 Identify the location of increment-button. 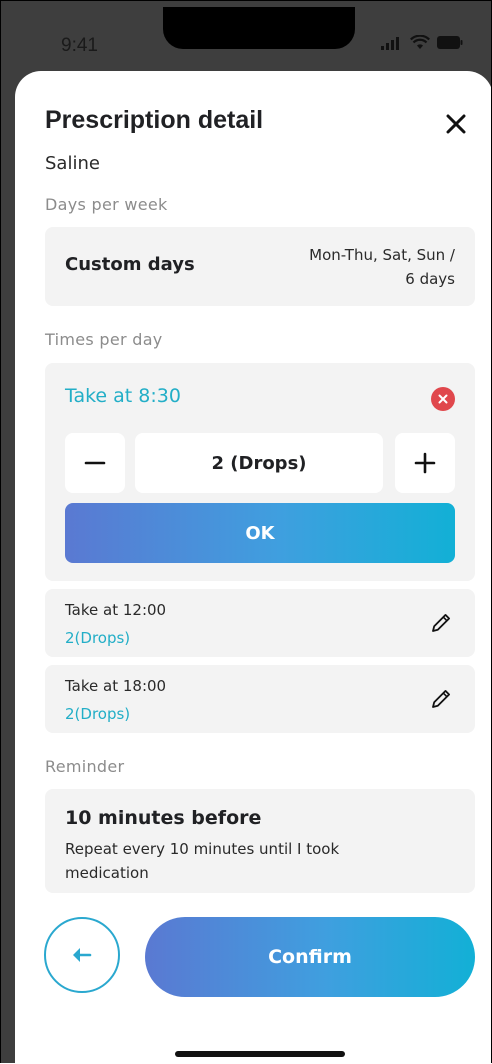
(425, 463).